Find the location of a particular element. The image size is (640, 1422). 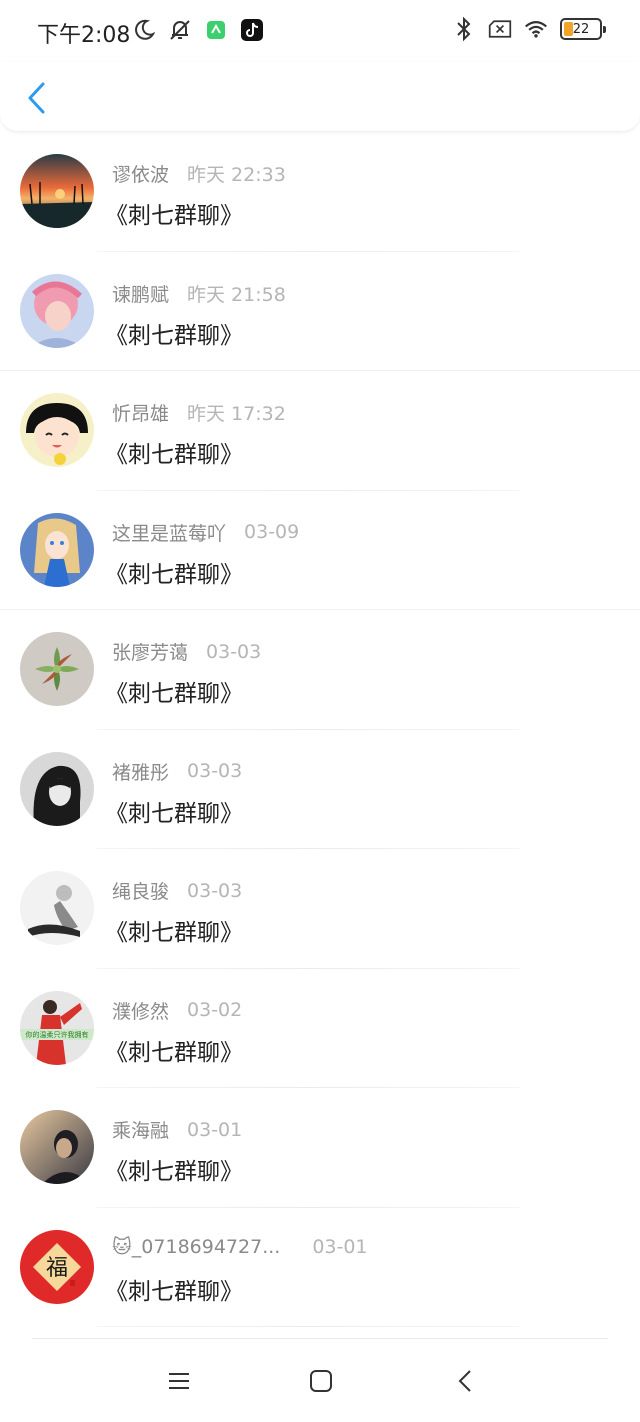

status-right-icons: 22 is located at coordinates (529, 29).